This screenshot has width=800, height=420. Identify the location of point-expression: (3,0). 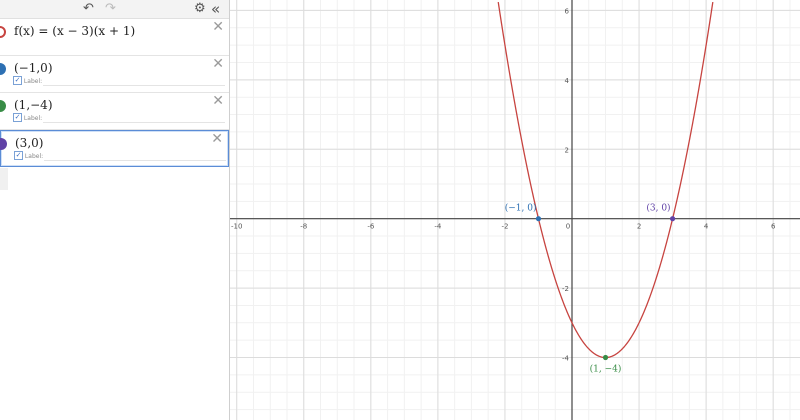
(29, 143).